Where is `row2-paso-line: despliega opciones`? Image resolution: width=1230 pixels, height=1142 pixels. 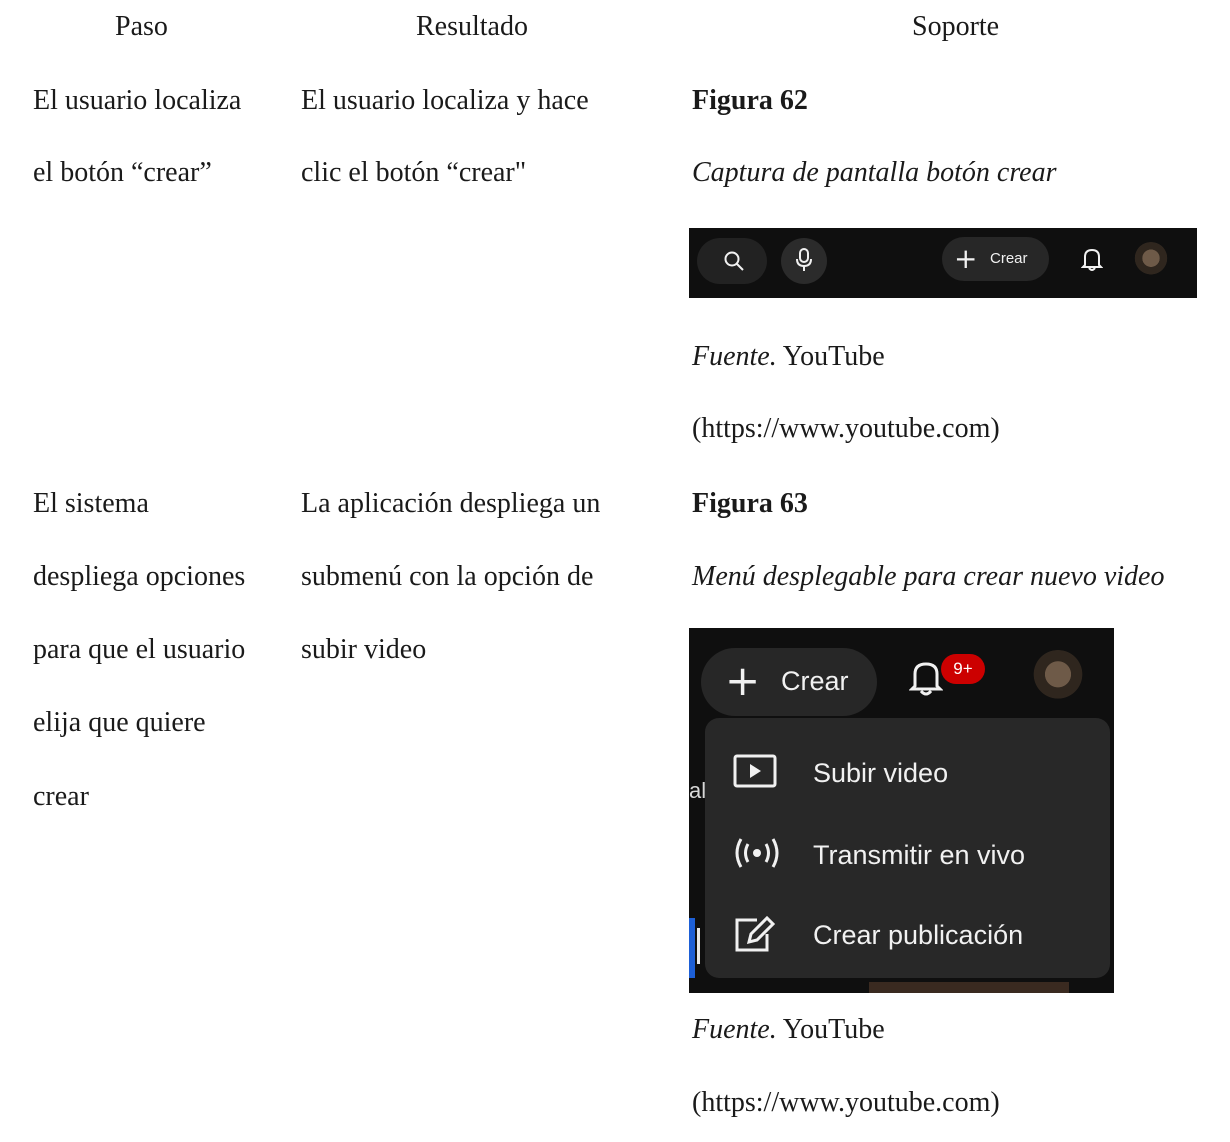
row2-paso-line: despliega opciones is located at coordinates (139, 576).